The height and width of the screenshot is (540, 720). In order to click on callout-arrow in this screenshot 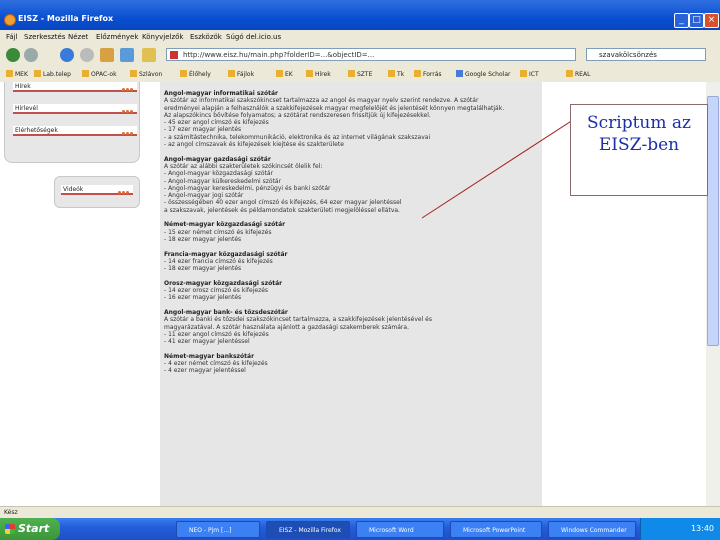, I will do `click(499, 168)`.